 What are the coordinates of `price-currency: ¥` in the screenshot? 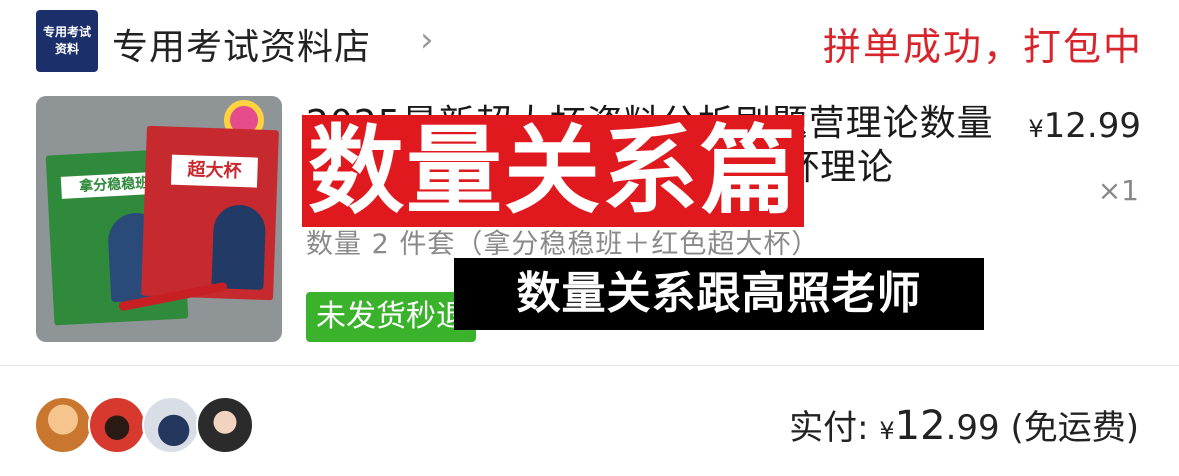 It's located at (1036, 129).